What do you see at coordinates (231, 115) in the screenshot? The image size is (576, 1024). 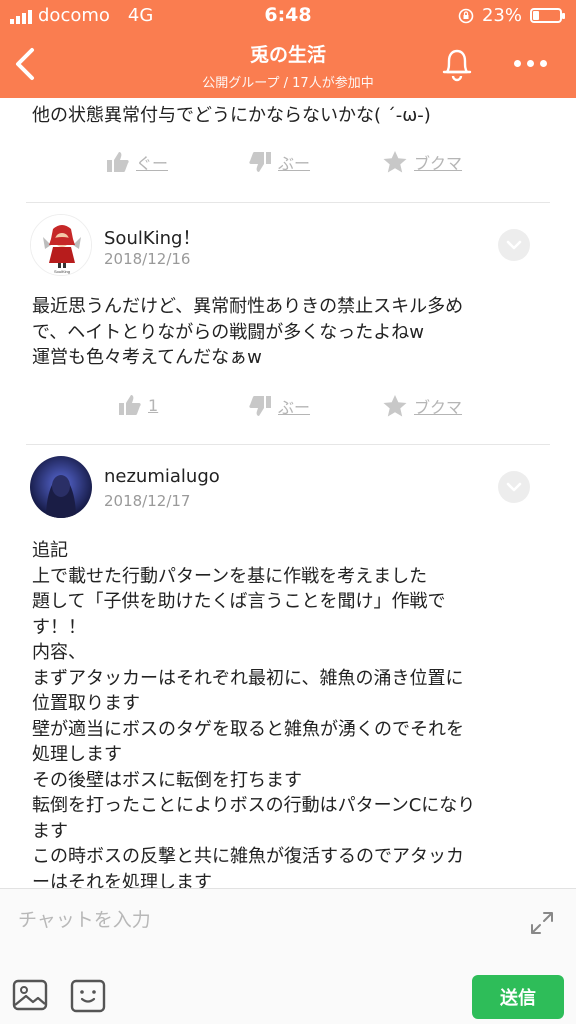 I see `comment-text: 他の状態異常付与でどうにかならないかな( ´-ω-)` at bounding box center [231, 115].